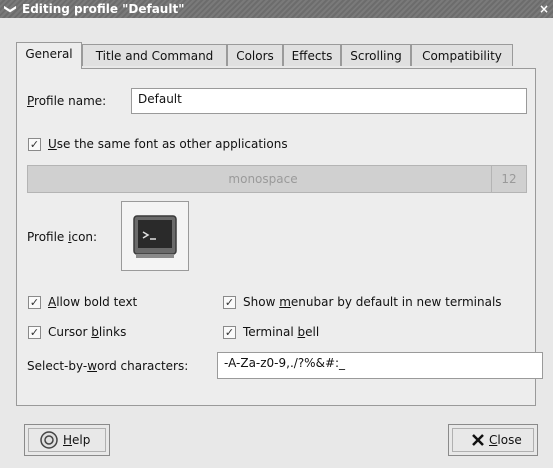  What do you see at coordinates (67, 101) in the screenshot?
I see `profile-name-label: Profile name:` at bounding box center [67, 101].